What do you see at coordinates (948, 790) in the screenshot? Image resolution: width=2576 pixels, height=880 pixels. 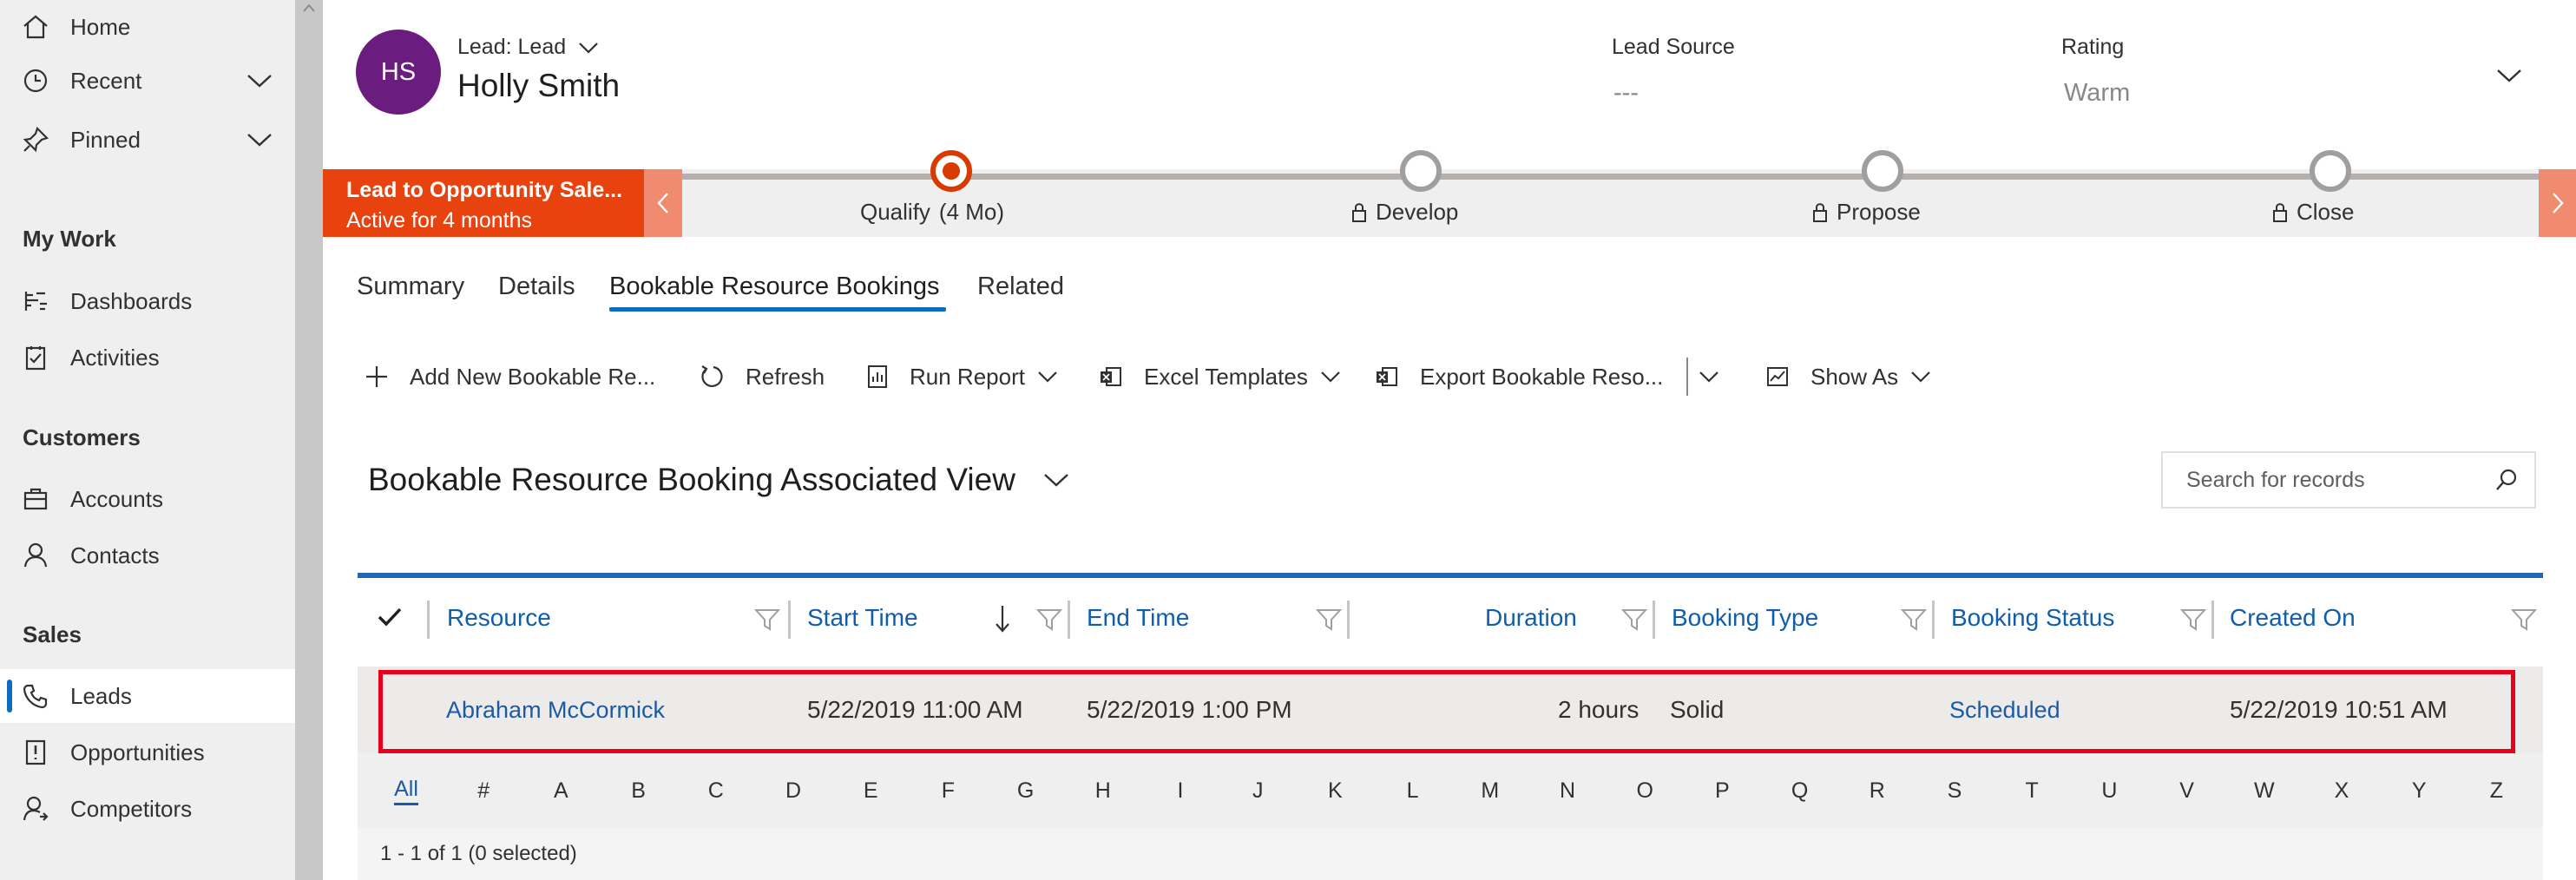 I see `alpha-filter-letter: F` at bounding box center [948, 790].